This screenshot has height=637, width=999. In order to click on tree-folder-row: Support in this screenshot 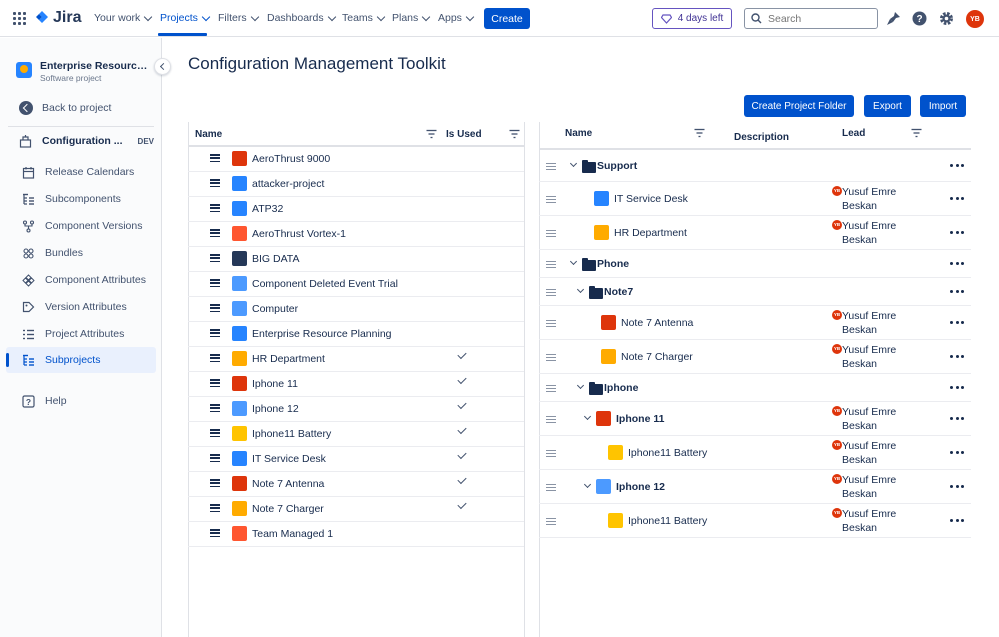, I will do `click(755, 166)`.